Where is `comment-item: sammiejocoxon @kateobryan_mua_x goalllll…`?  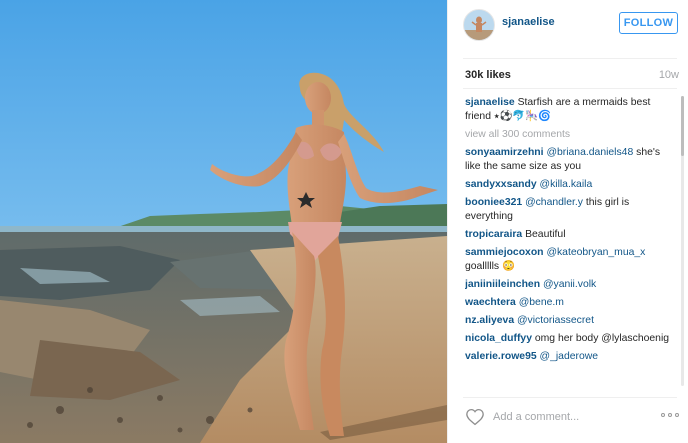 comment-item: sammiejocoxon @kateobryan_mua_x goalllll… is located at coordinates (571, 260).